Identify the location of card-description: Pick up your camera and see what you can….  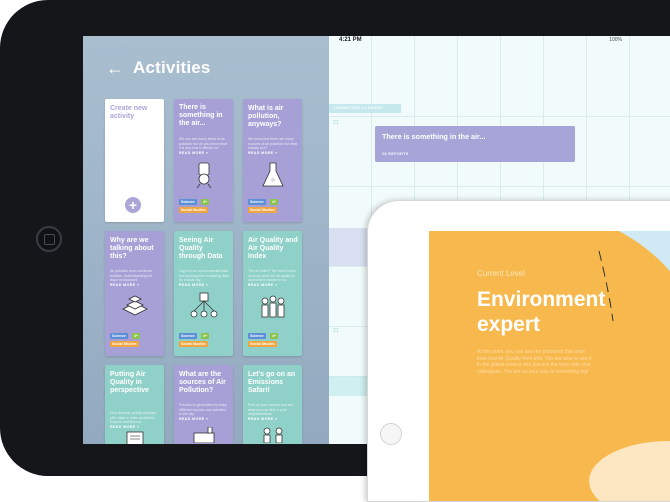
(271, 409).